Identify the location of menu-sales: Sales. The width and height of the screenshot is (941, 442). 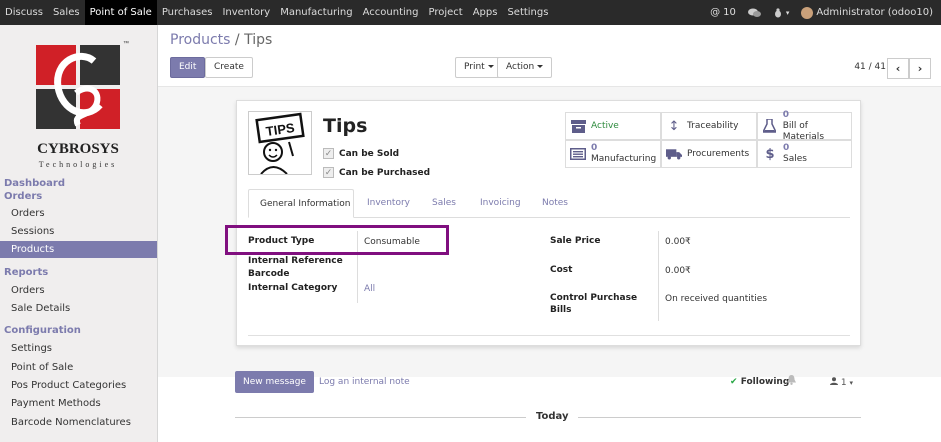
(66, 12).